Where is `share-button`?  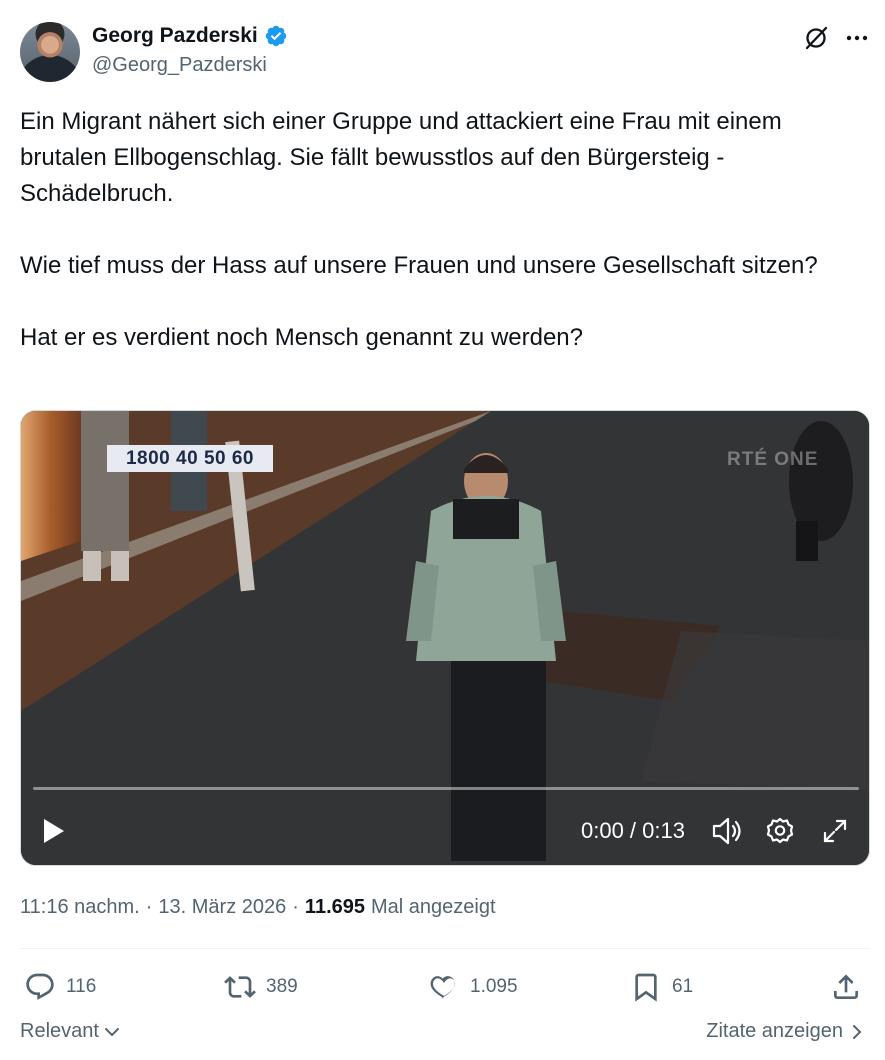 share-button is located at coordinates (846, 987).